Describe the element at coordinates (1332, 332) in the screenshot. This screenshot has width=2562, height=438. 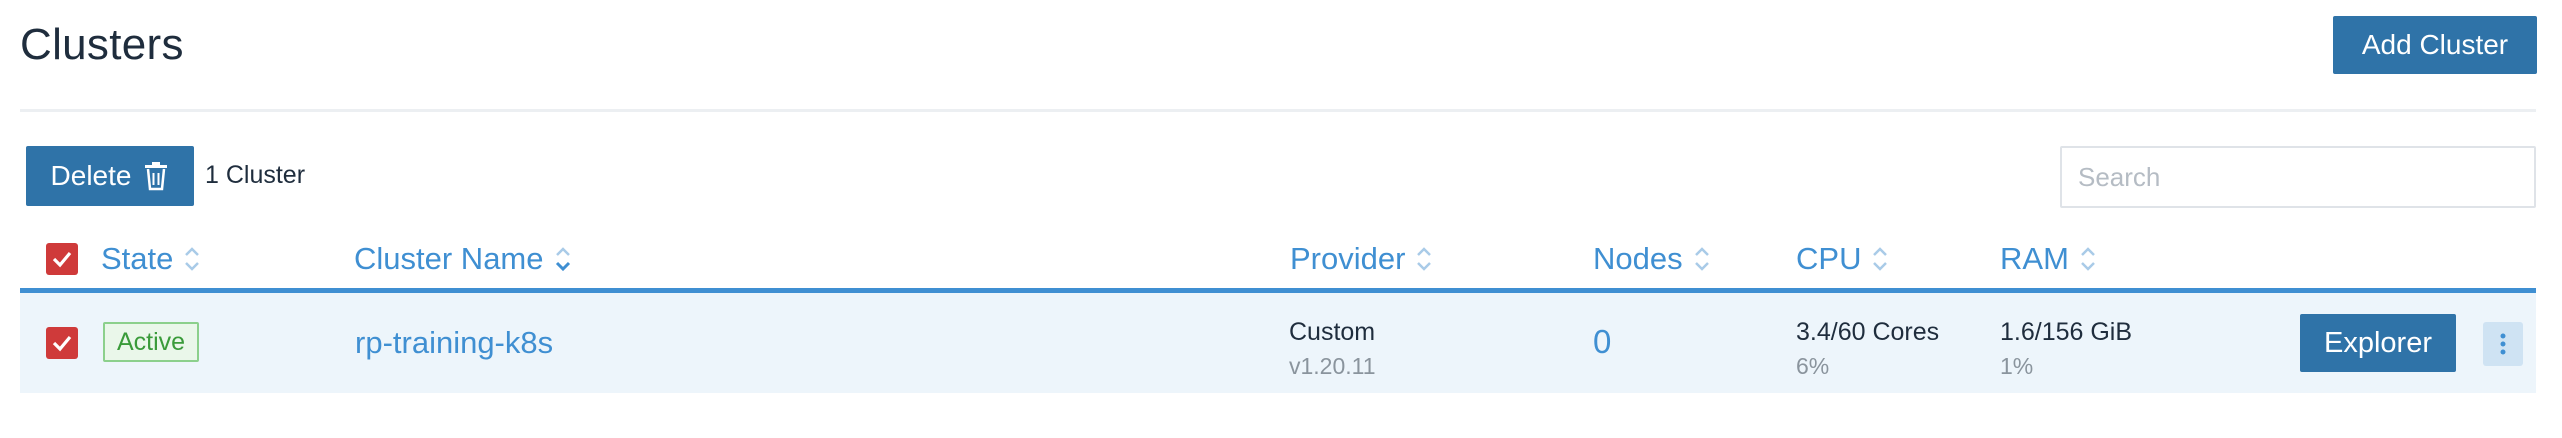
I see `provider-name: Custom` at that location.